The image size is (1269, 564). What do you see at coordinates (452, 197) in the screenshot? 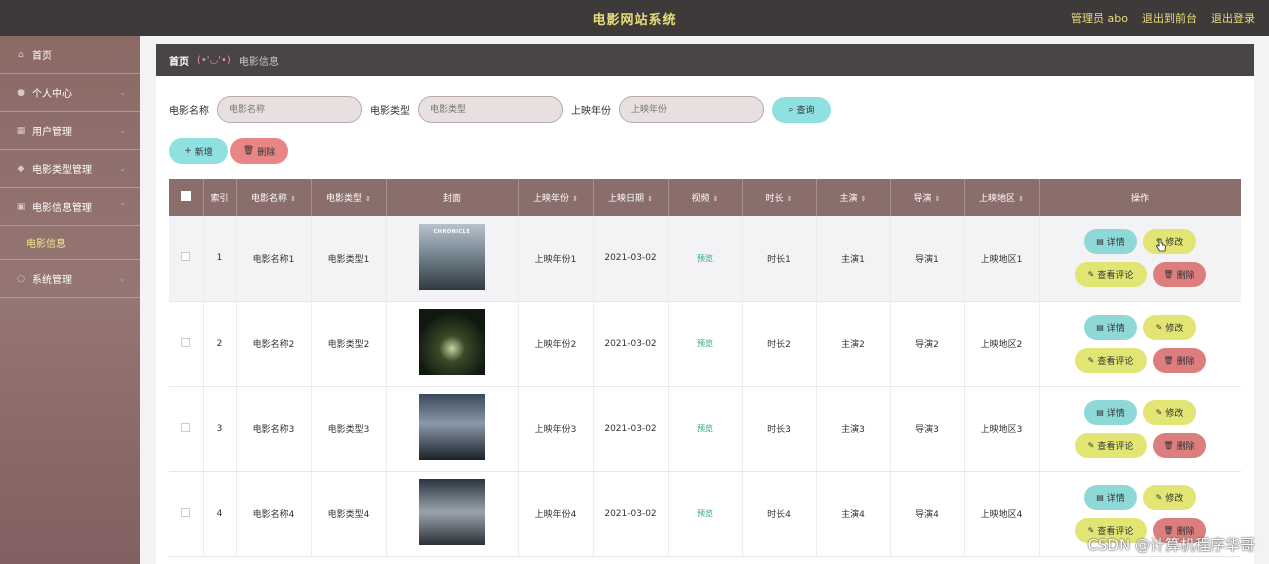
I see `col-cover: 封面` at bounding box center [452, 197].